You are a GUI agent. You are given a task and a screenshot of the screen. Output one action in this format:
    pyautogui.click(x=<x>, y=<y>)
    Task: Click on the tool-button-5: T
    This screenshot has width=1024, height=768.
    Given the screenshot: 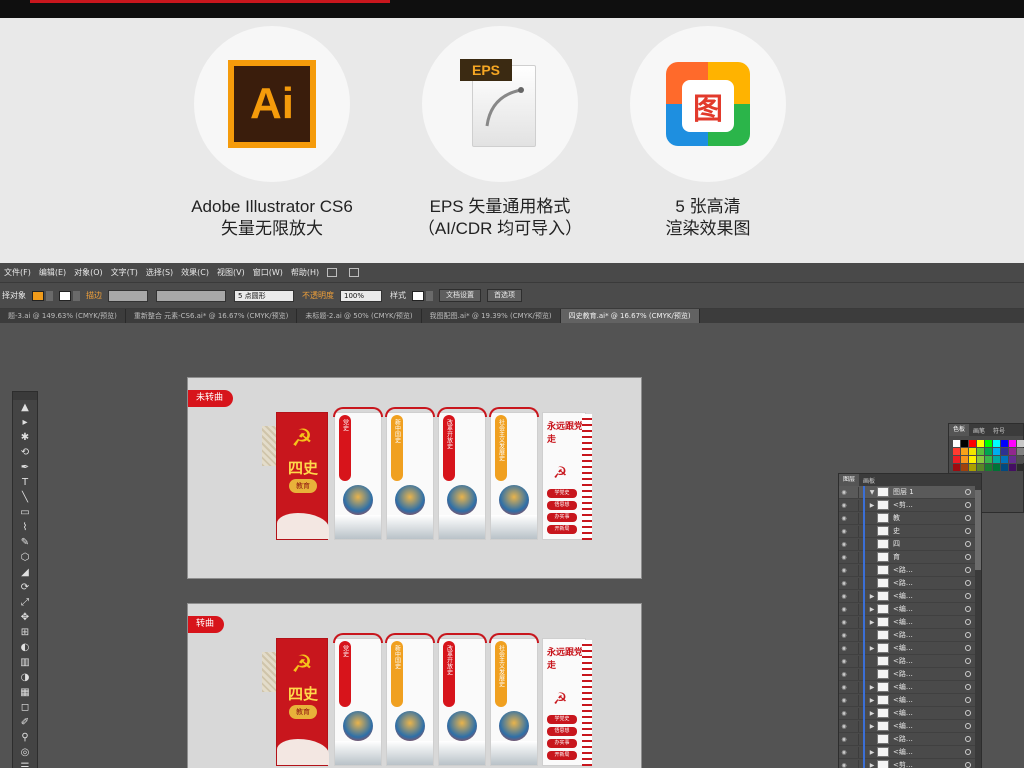 What is the action you would take?
    pyautogui.click(x=25, y=482)
    